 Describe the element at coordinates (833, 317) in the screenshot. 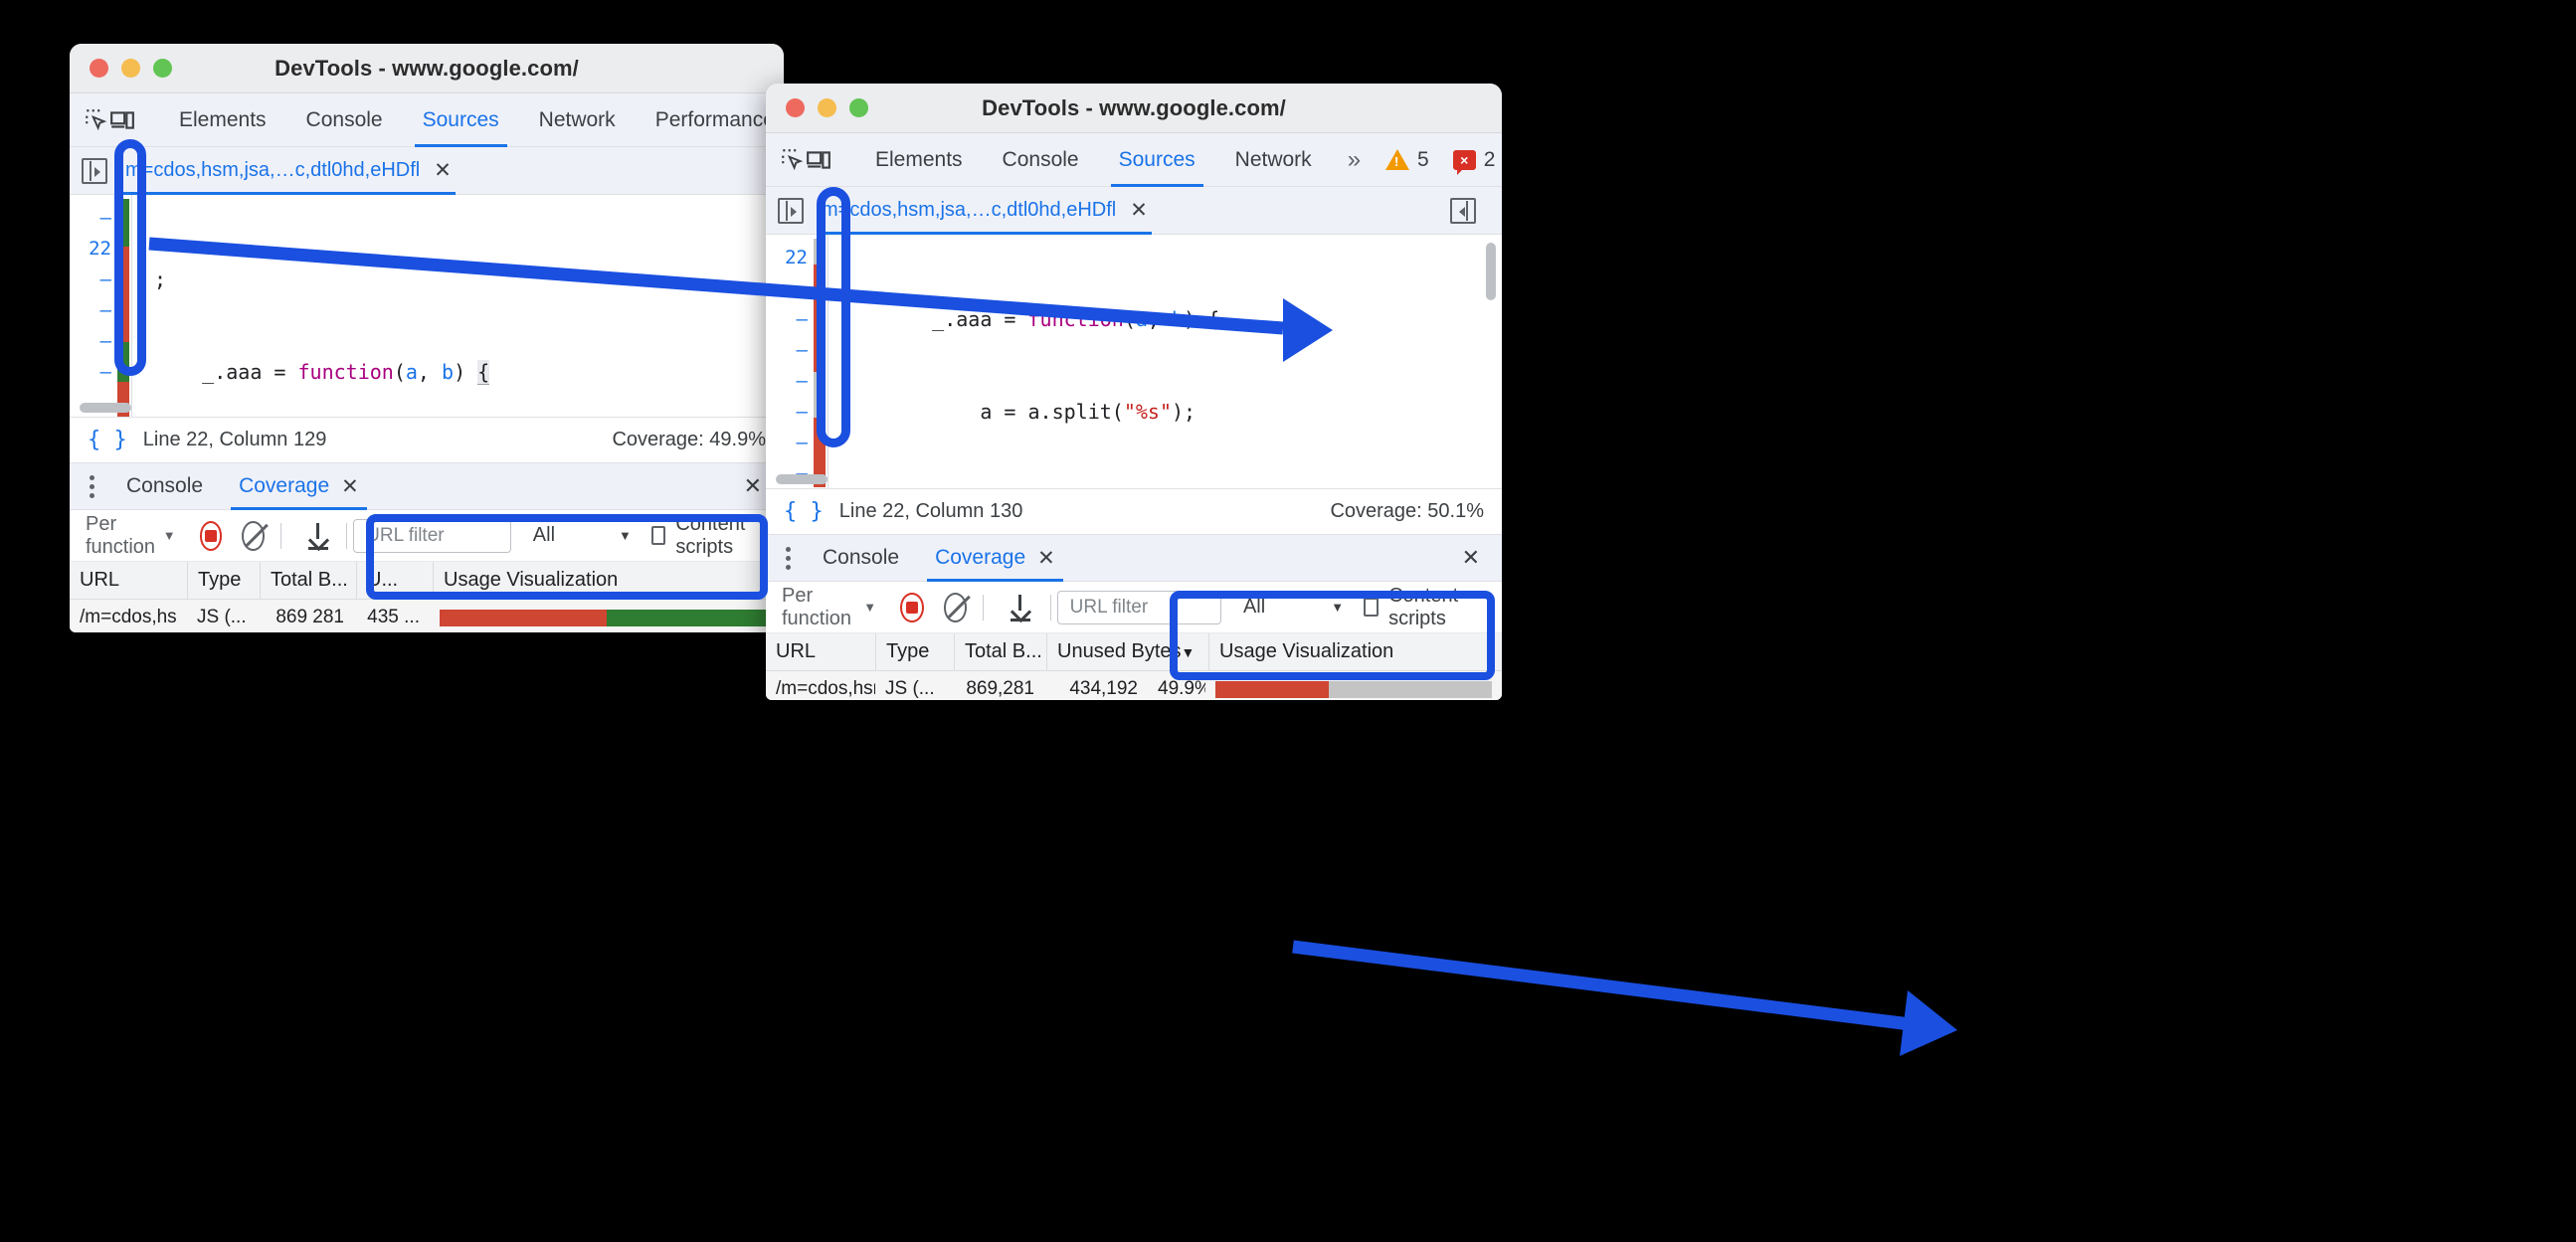

I see `front-gutter-highlight` at that location.